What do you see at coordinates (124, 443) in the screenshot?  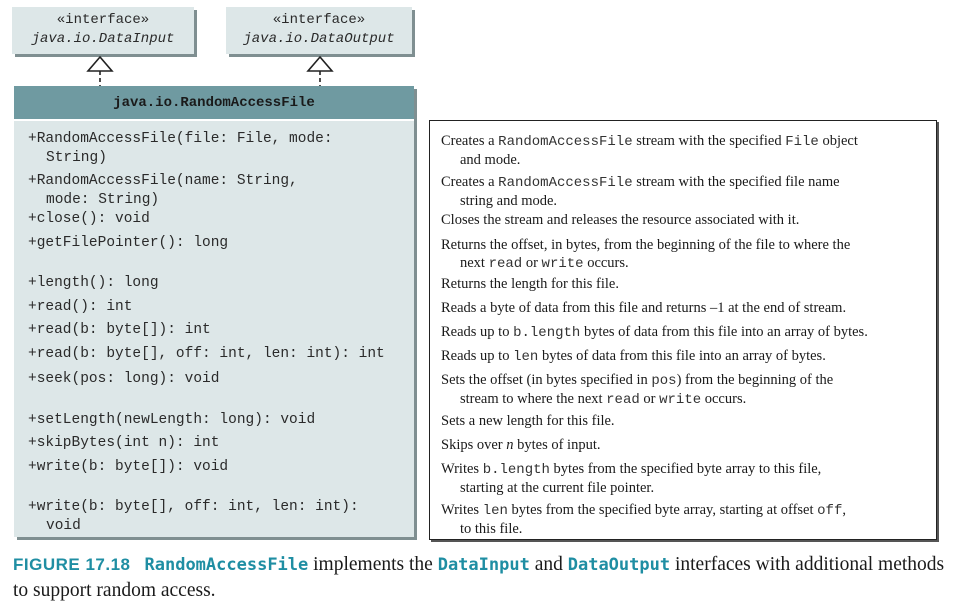 I see `method-skipbytes: +skipBytes(int n): int` at bounding box center [124, 443].